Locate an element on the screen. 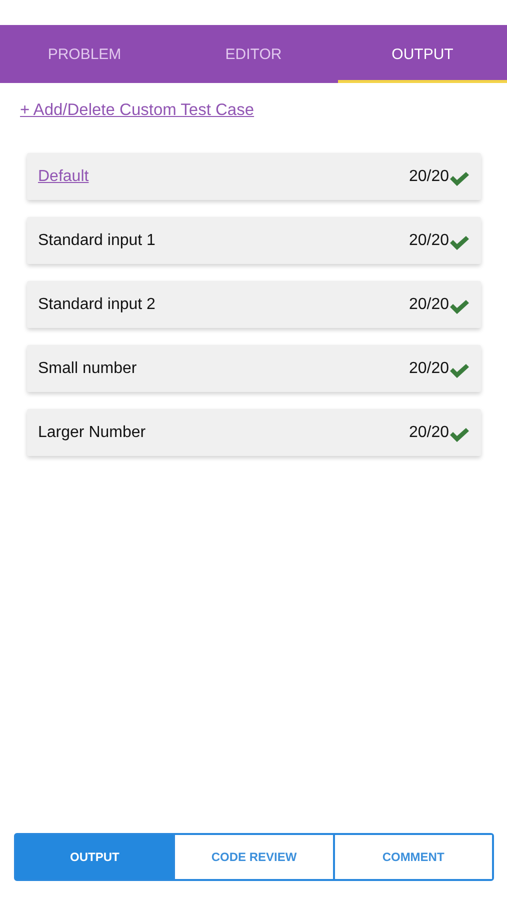  test-case-card: Standard input 2 20/20 is located at coordinates (254, 304).